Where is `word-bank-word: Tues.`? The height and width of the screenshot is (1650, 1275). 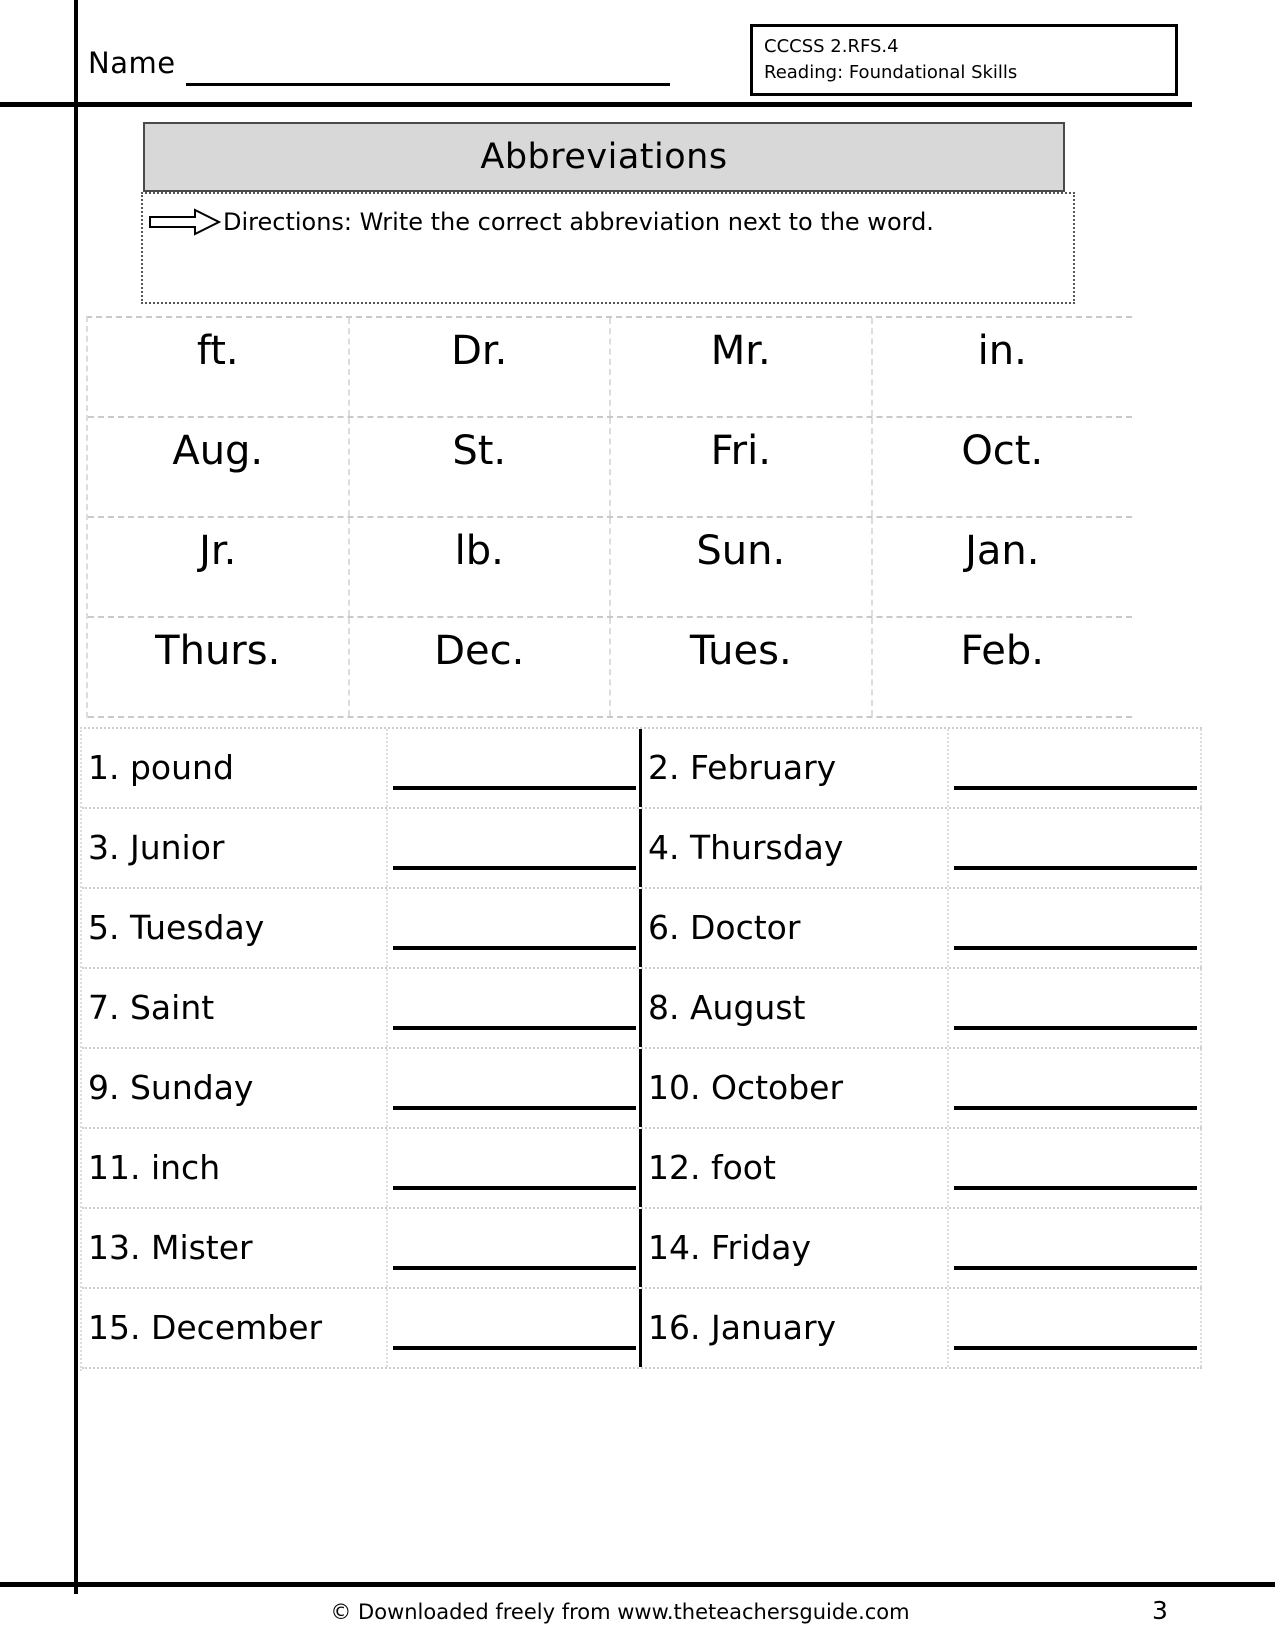
word-bank-word: Tues. is located at coordinates (740, 651).